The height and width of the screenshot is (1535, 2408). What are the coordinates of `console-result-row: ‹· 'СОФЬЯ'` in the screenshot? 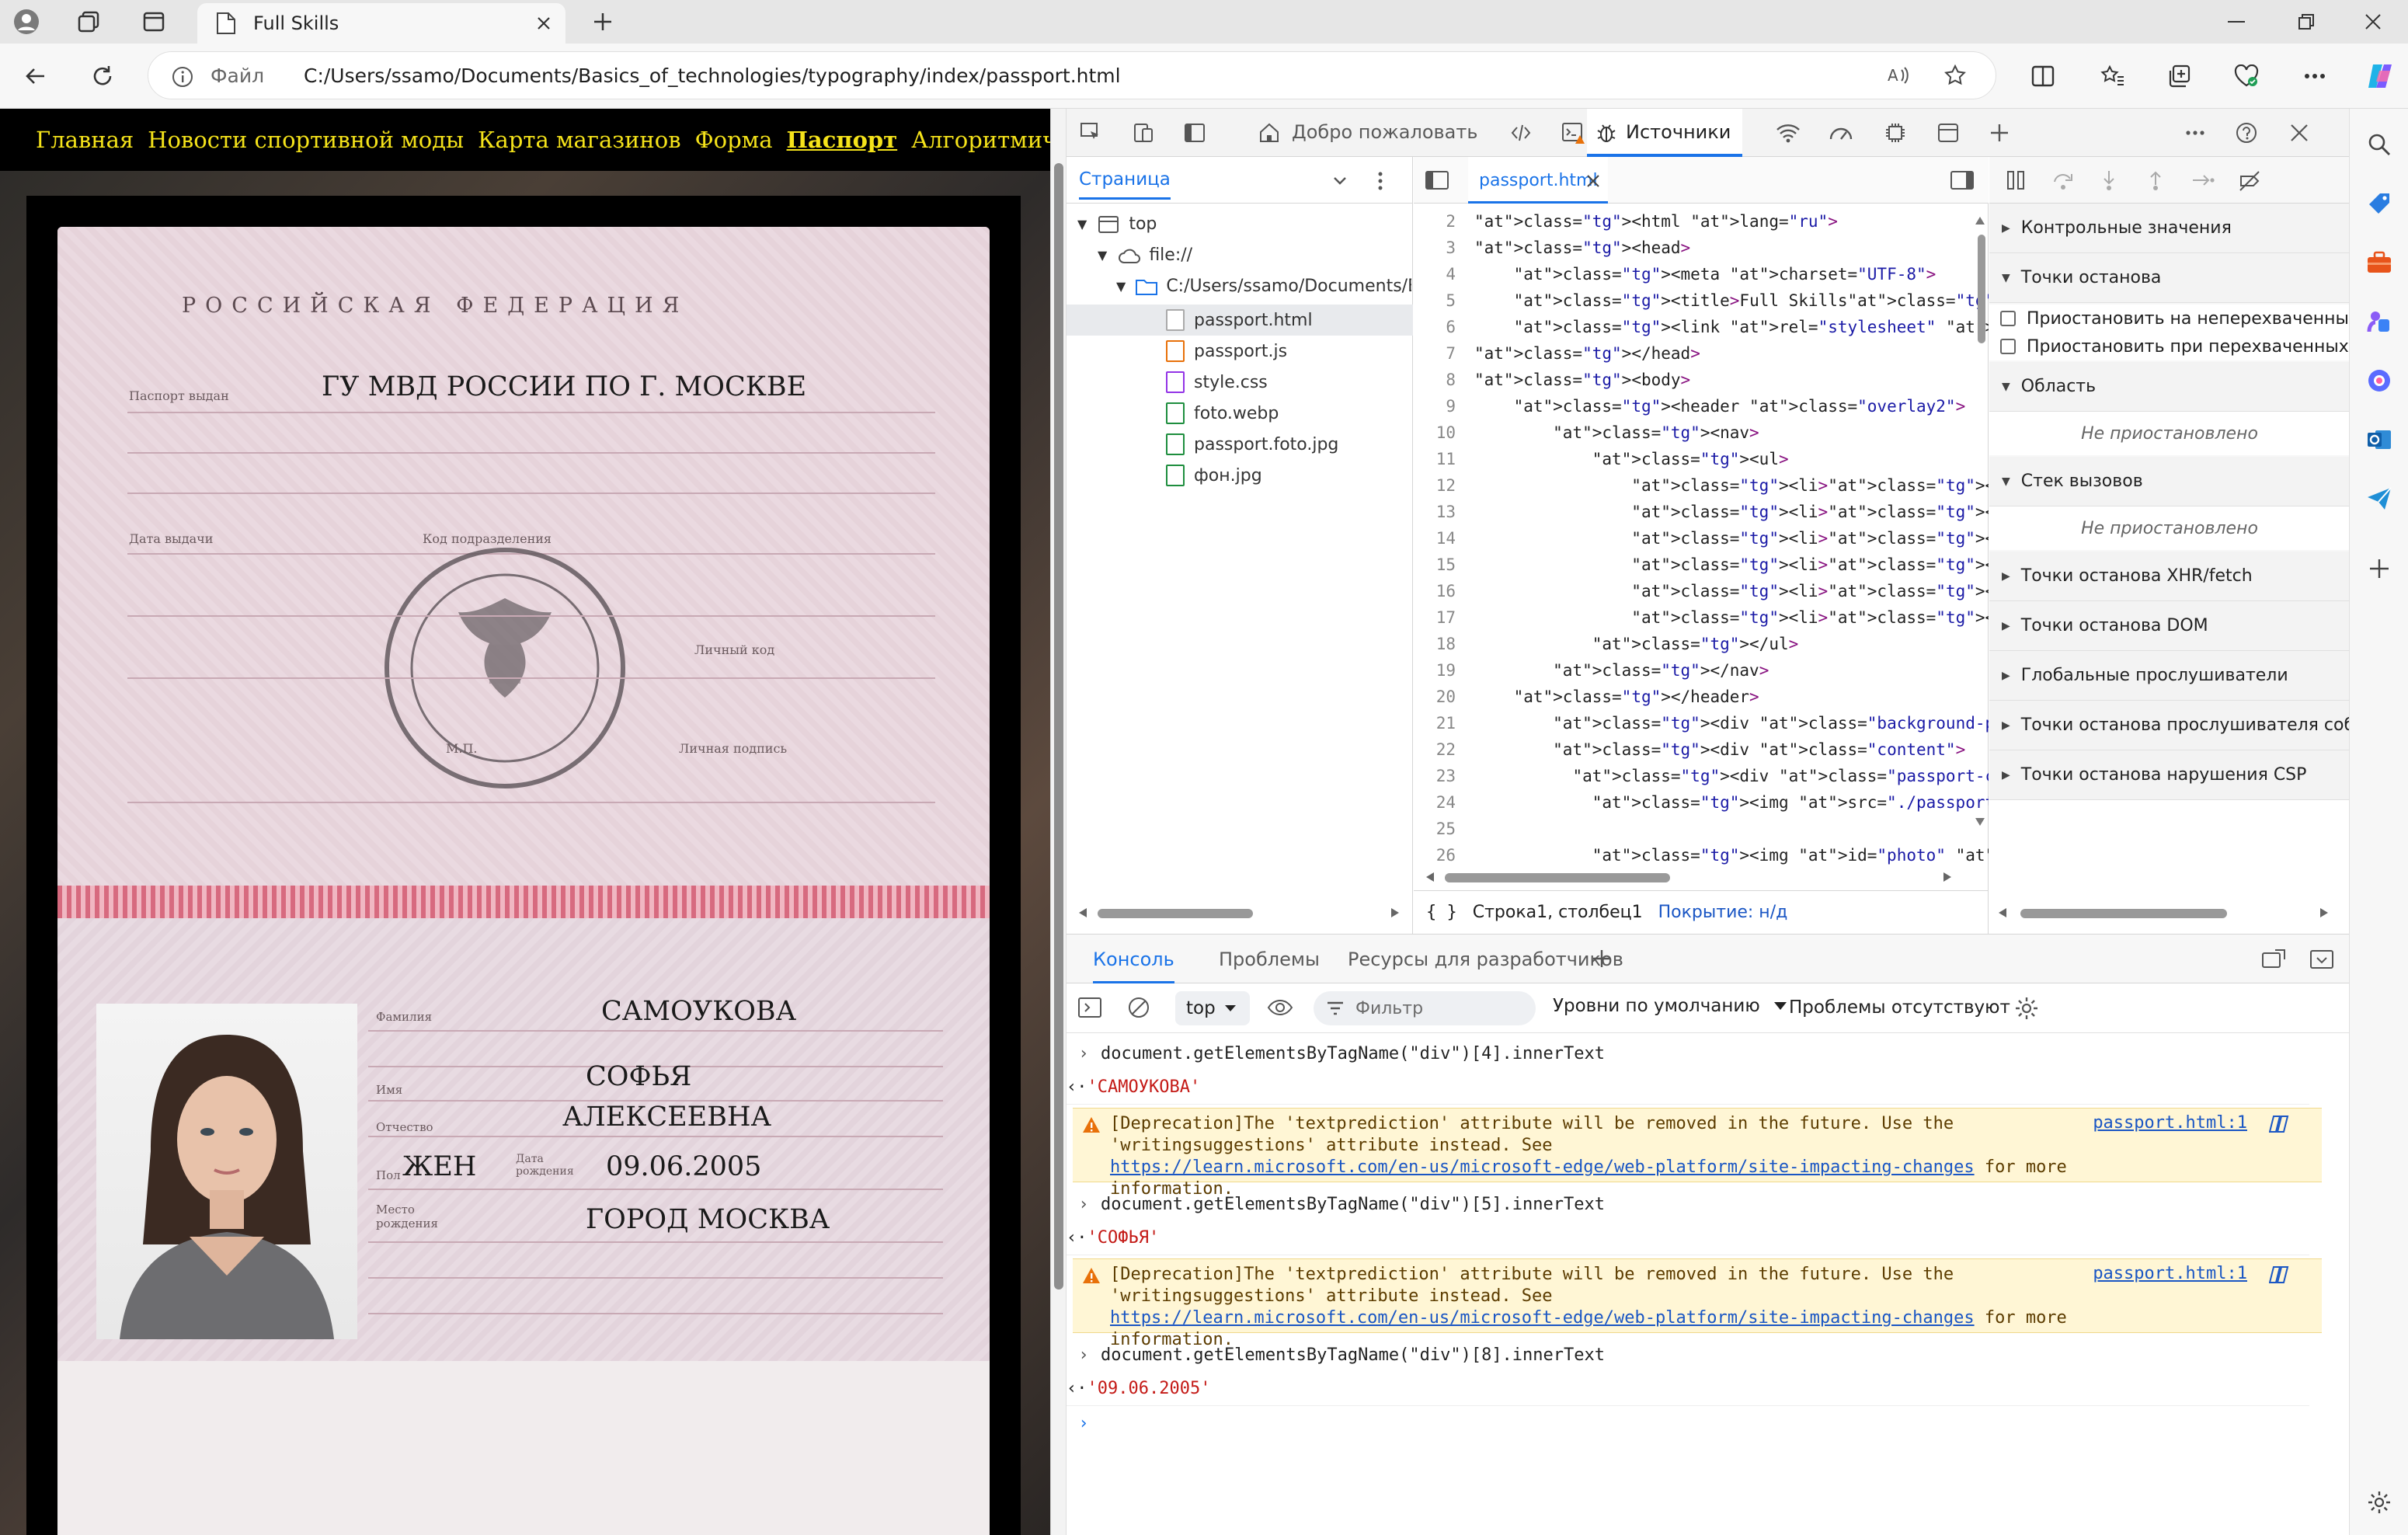 It's located at (1688, 1238).